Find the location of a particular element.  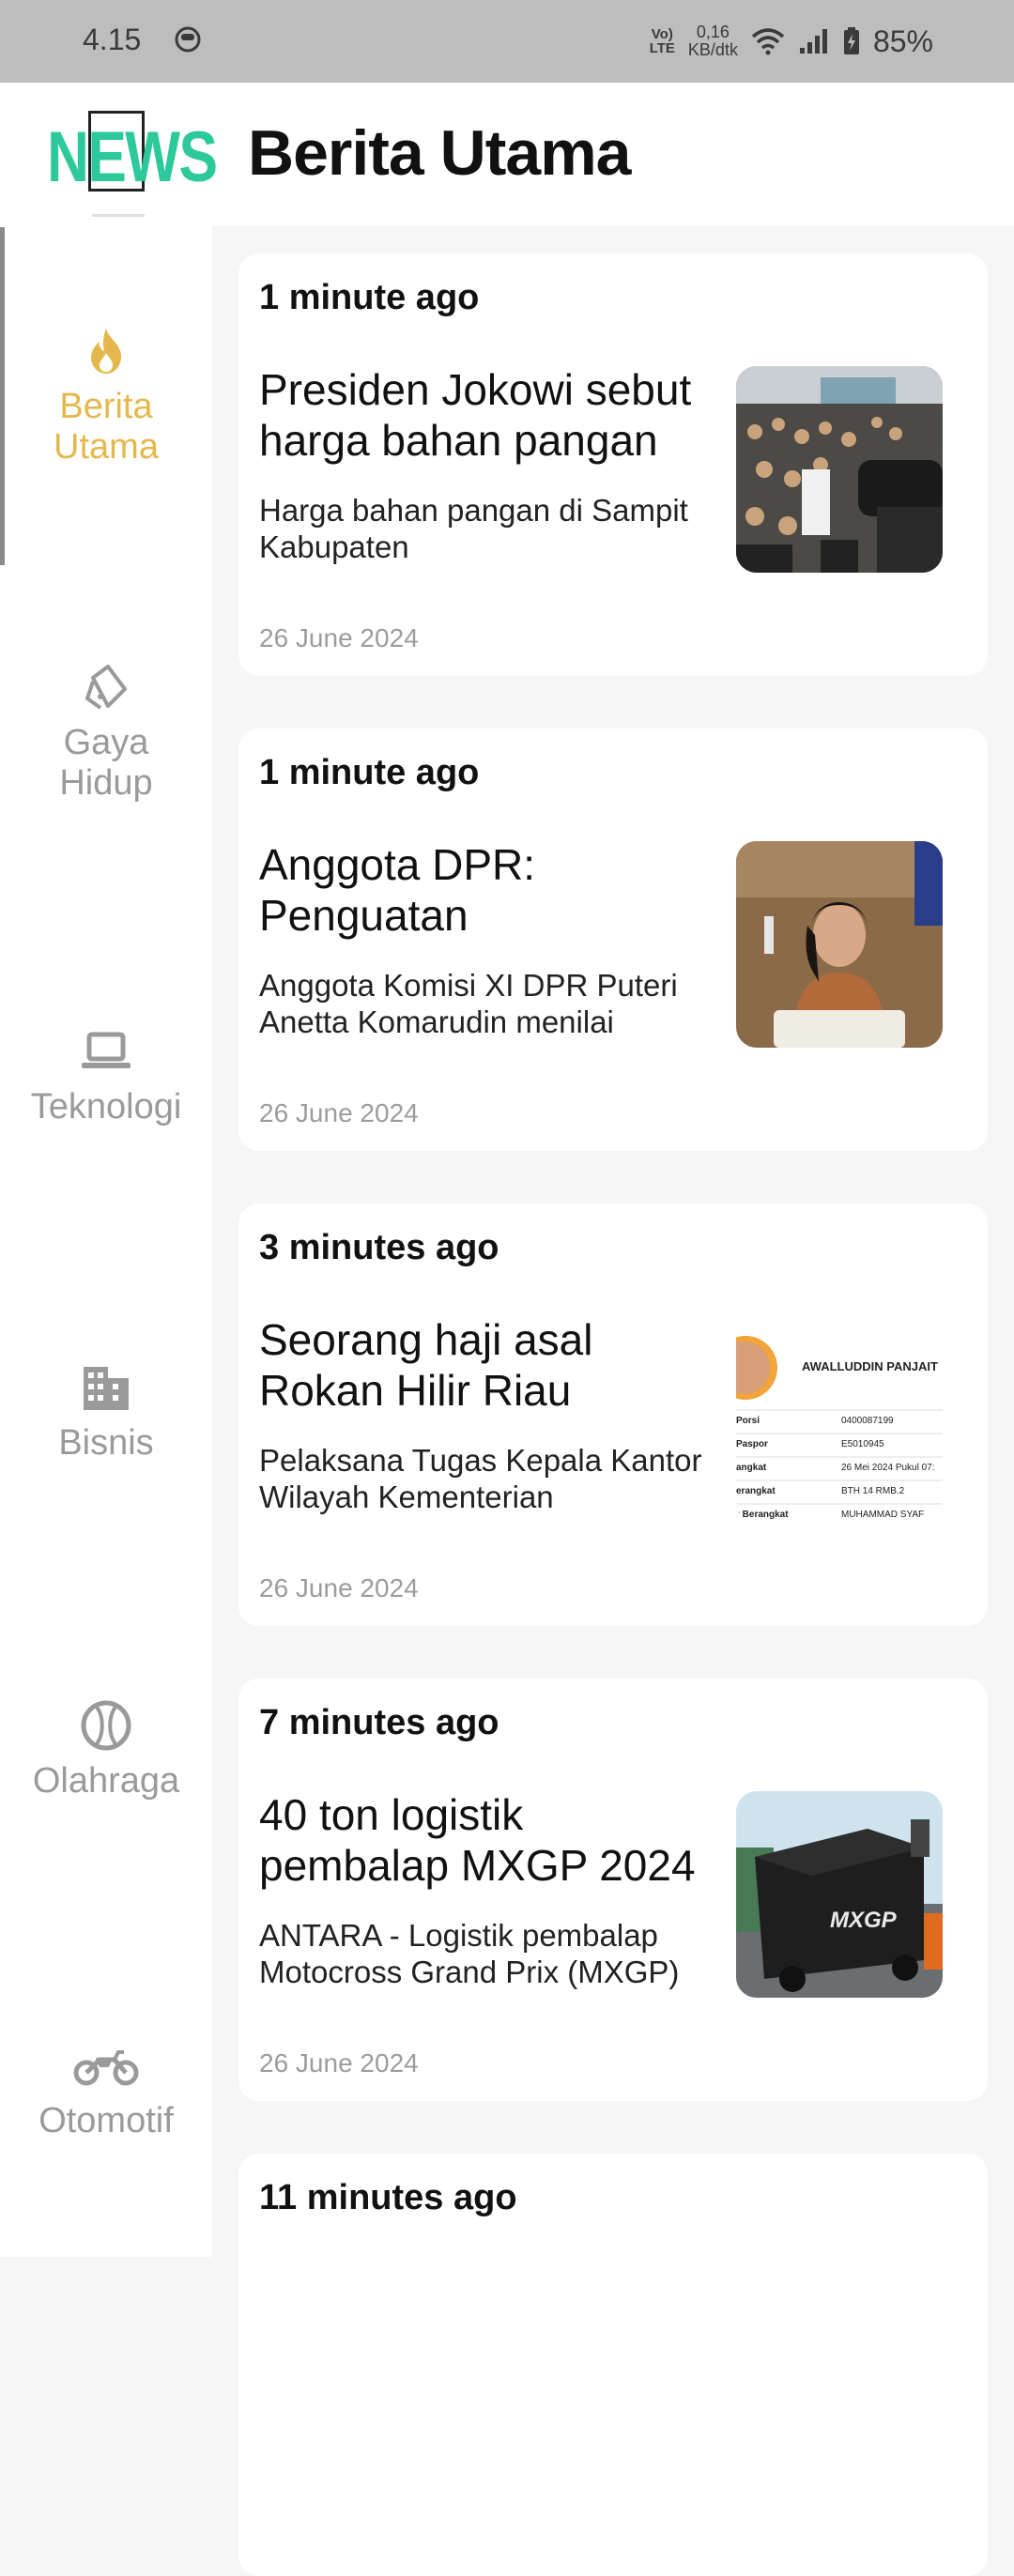

battery-percent: 85% is located at coordinates (903, 41).